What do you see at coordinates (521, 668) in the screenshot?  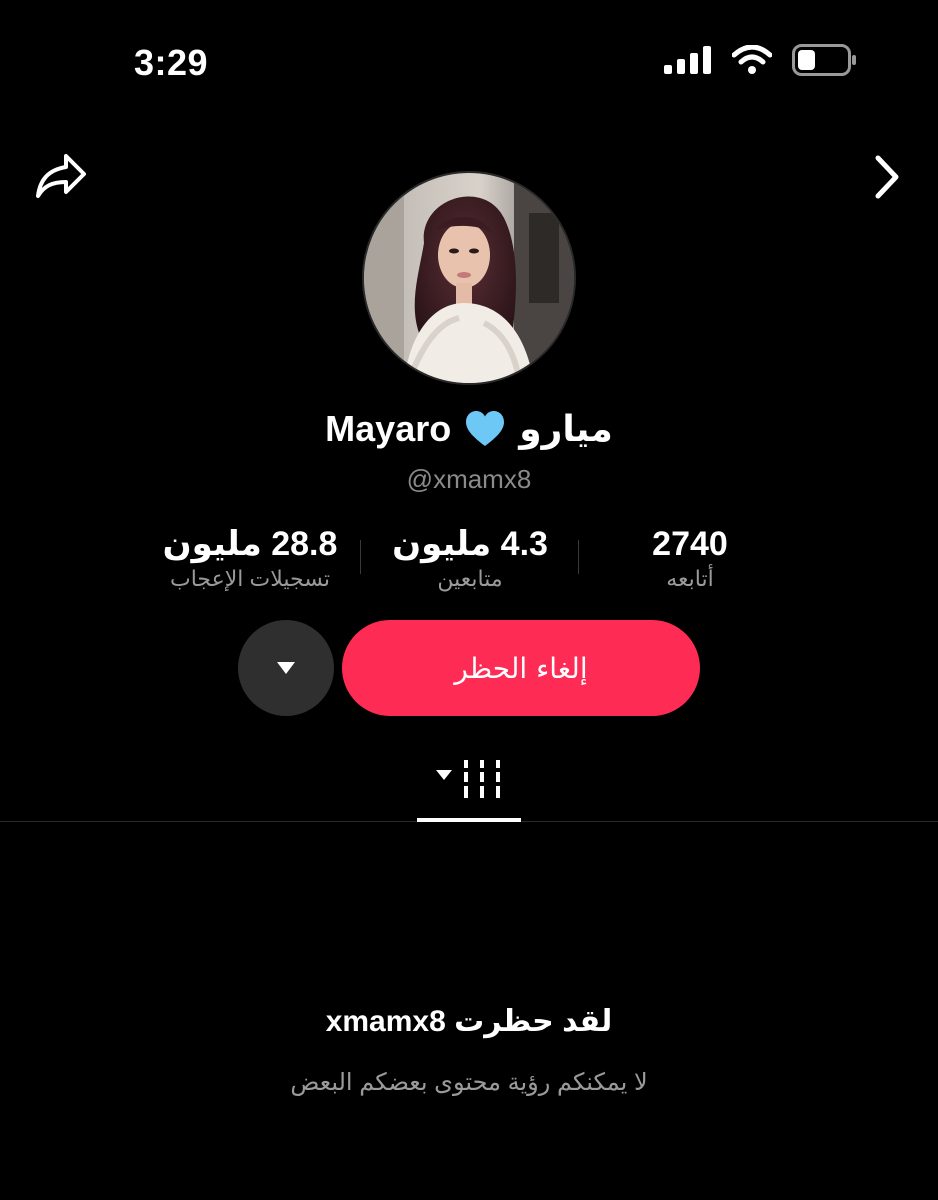 I see `unblock-button: إلغاء الحظر` at bounding box center [521, 668].